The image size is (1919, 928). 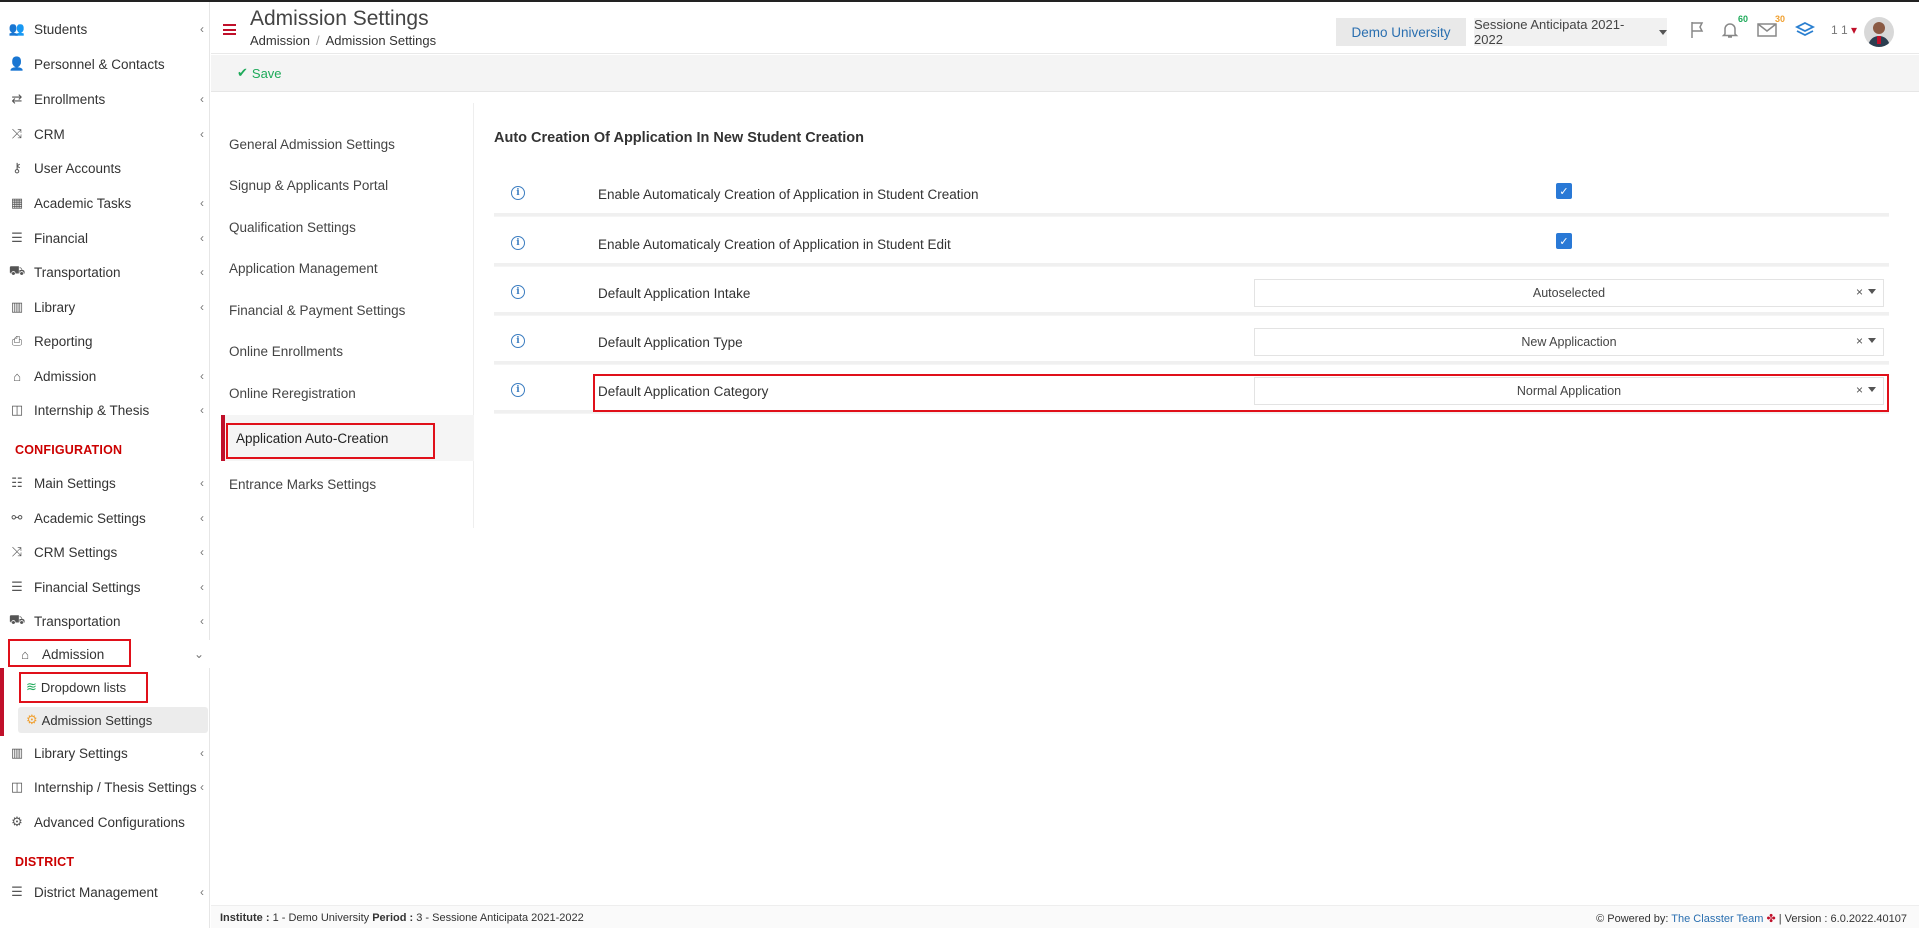 What do you see at coordinates (1844, 30) in the screenshot?
I see `user-number: 1 1 ▾` at bounding box center [1844, 30].